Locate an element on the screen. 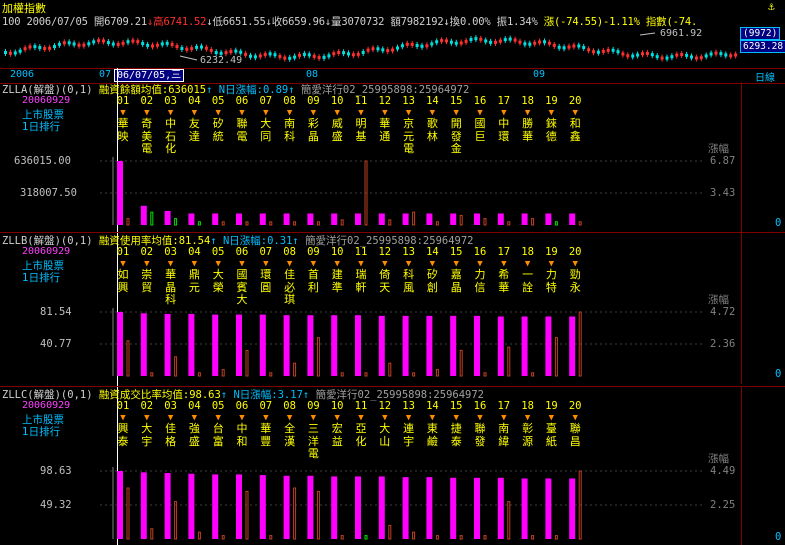  stock-name: 如興 is located at coordinates (123, 281).